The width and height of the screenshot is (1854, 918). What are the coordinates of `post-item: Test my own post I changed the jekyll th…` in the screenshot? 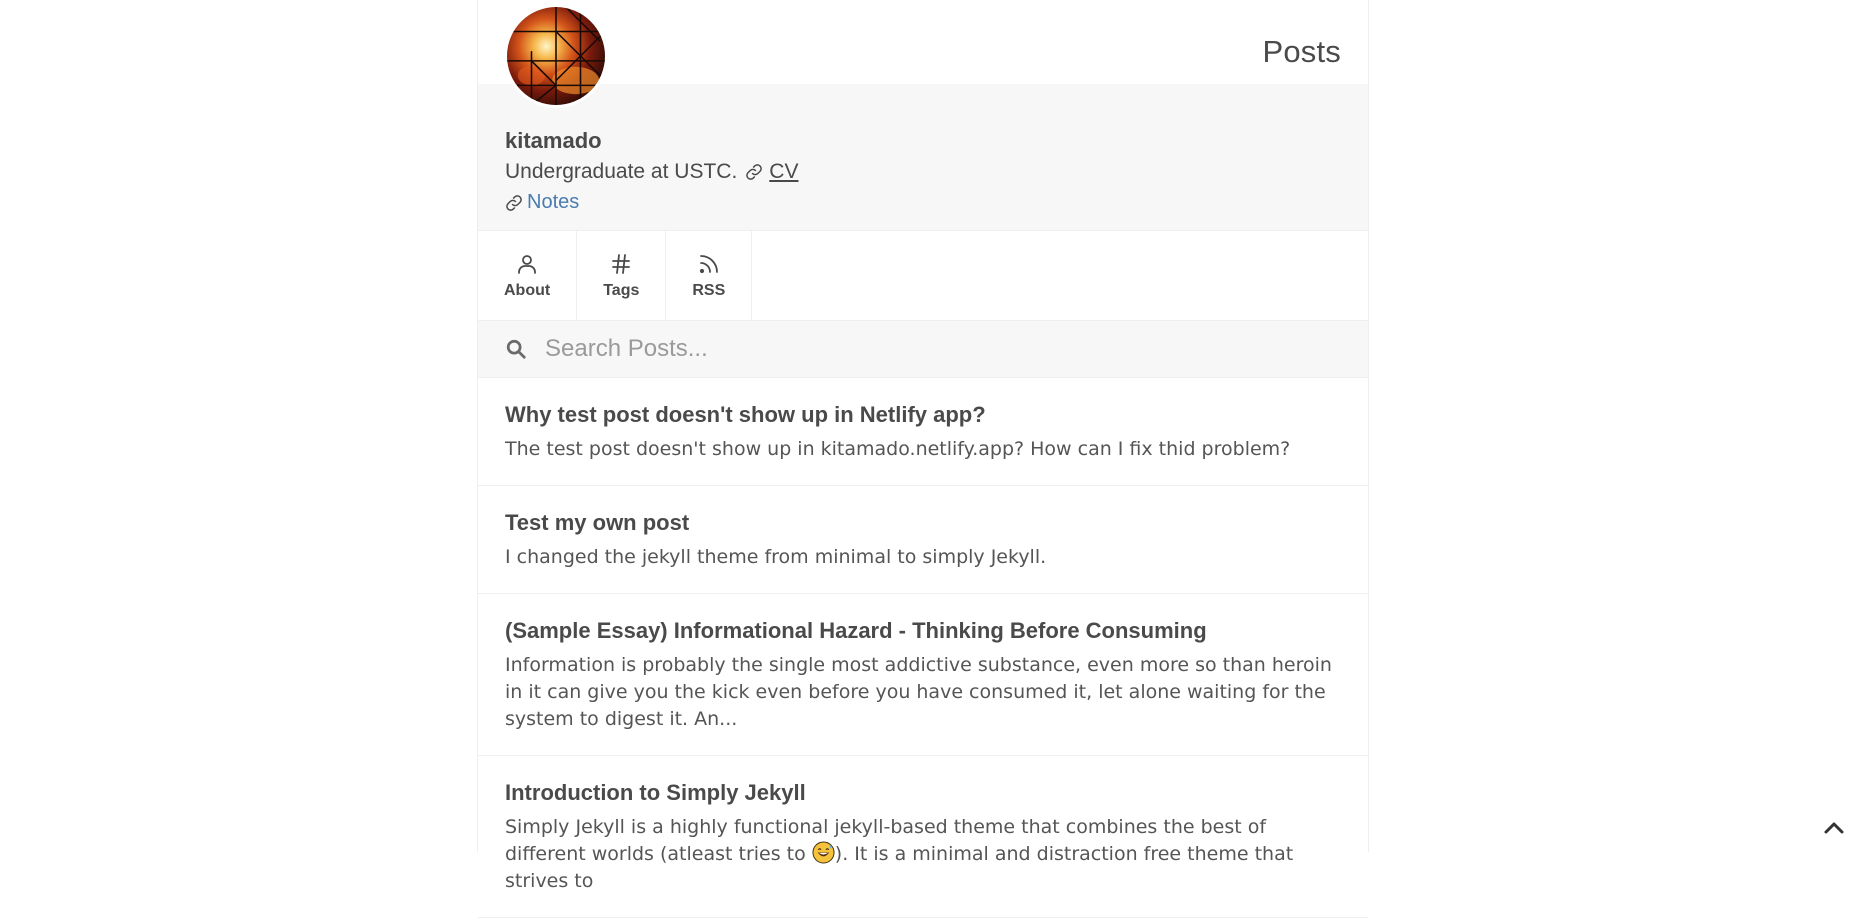 It's located at (923, 540).